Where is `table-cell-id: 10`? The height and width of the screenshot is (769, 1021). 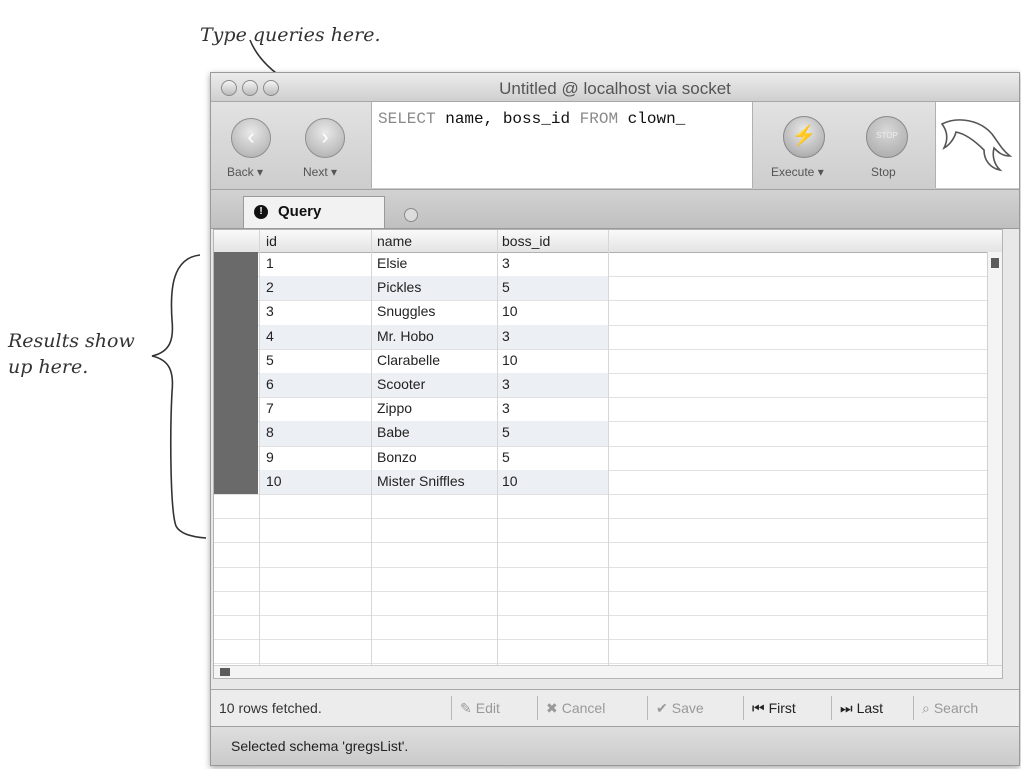 table-cell-id: 10 is located at coordinates (274, 481).